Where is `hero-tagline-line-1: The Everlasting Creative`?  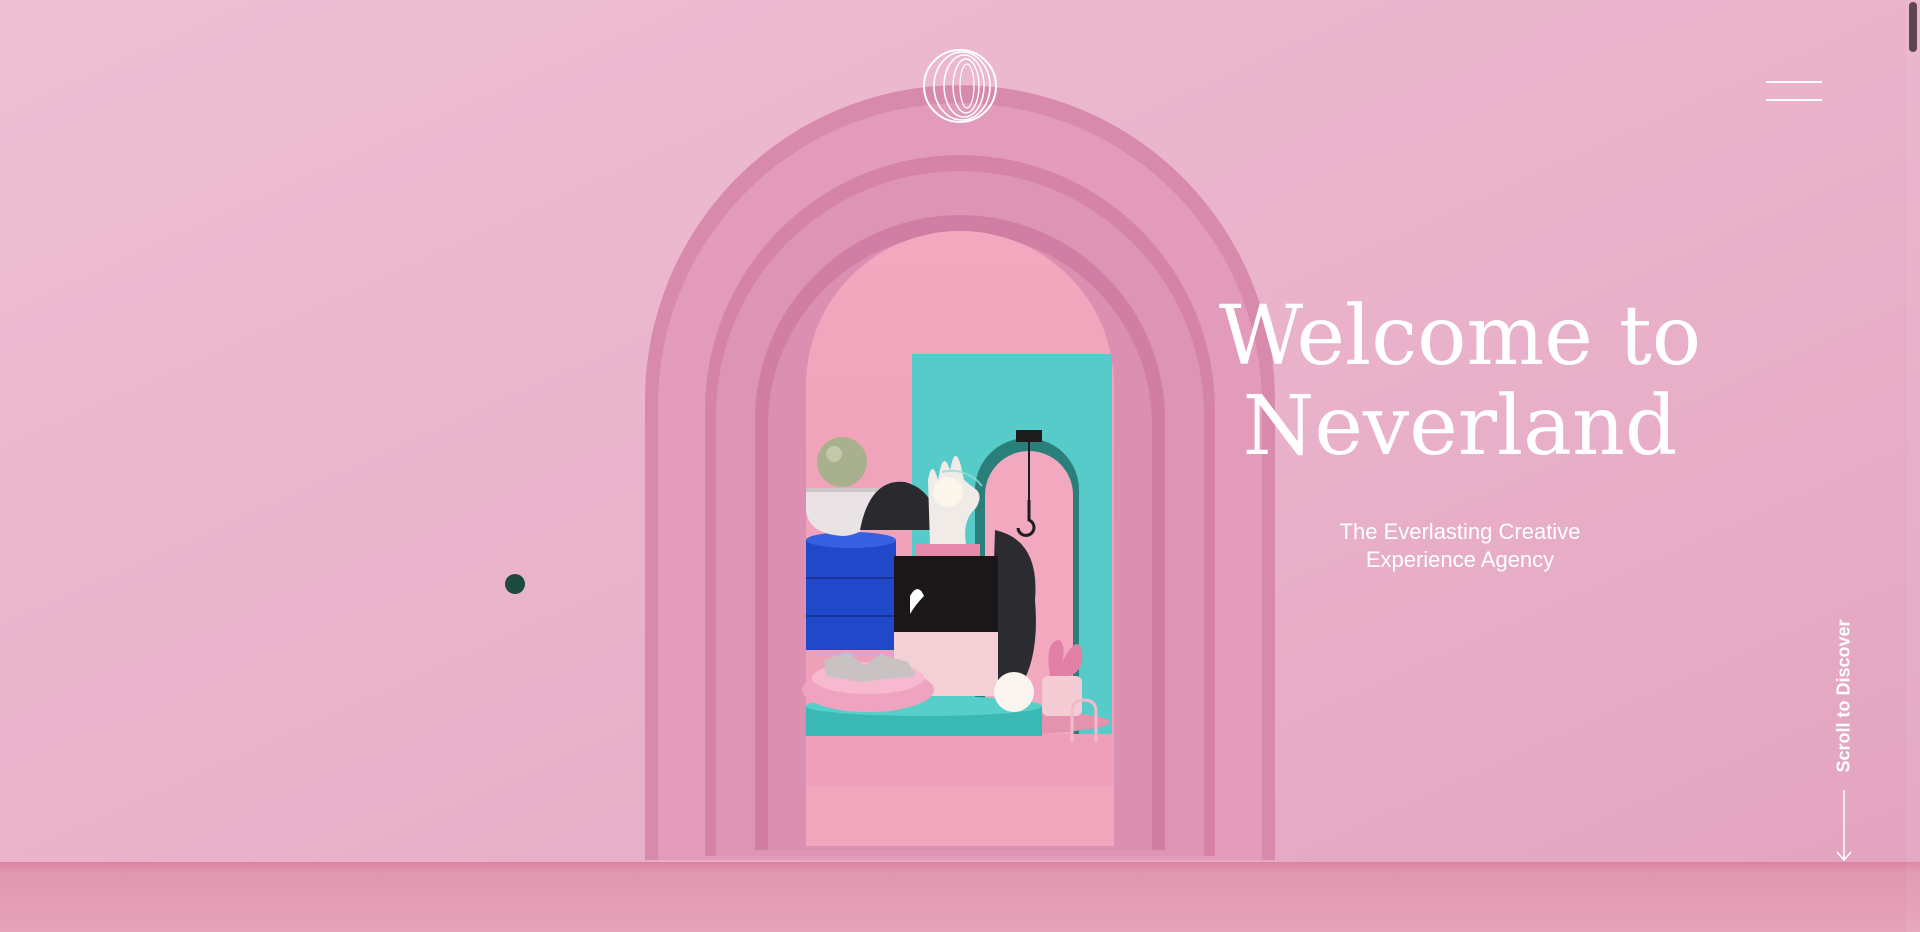
hero-tagline-line-1: The Everlasting Creative is located at coordinates (1460, 531).